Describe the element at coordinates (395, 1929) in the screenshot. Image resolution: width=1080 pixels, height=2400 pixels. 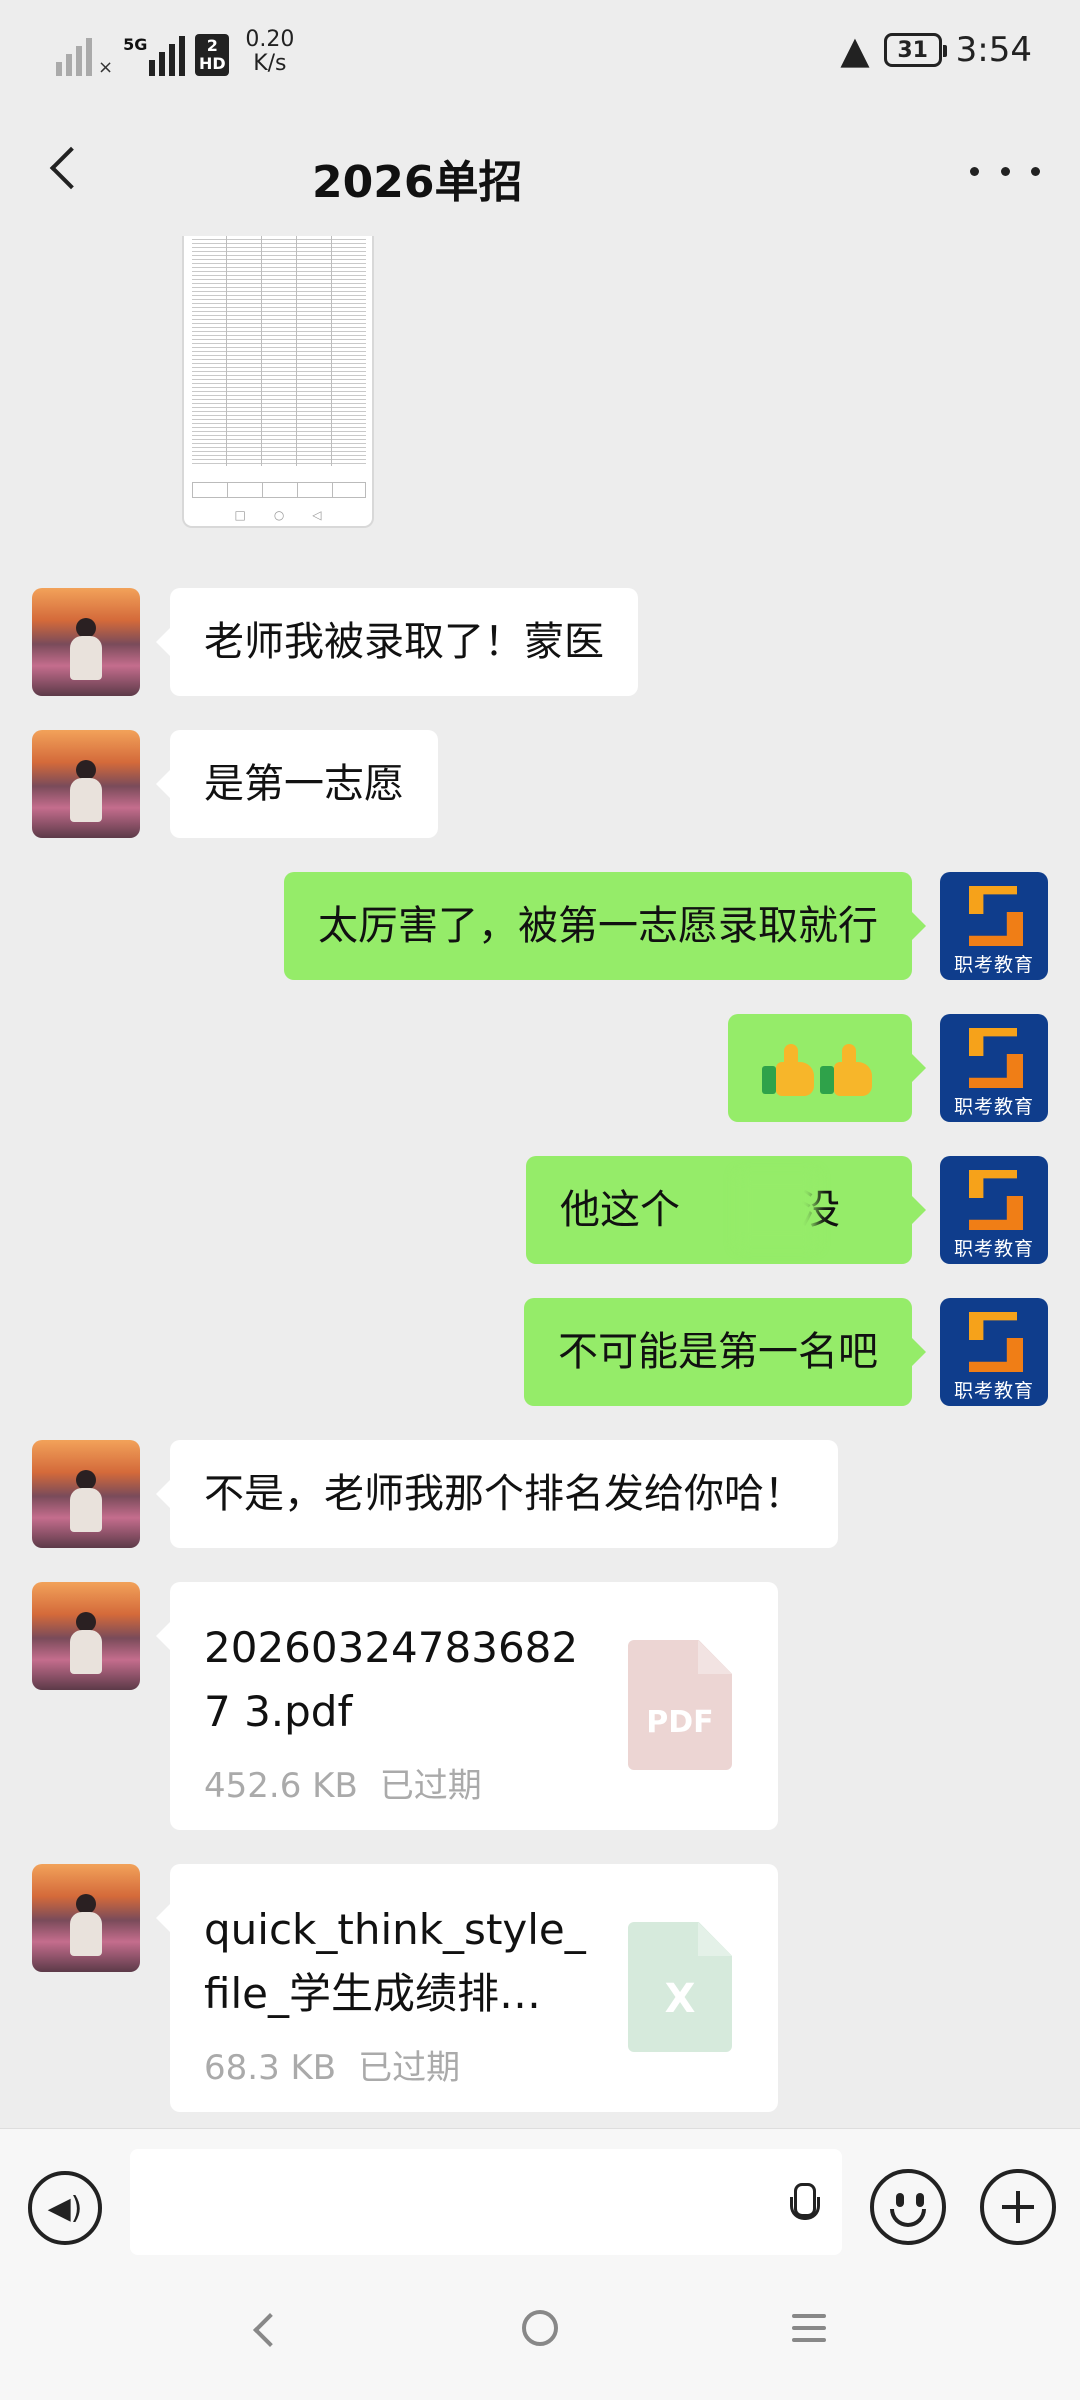
I see `file-name-line-1: quick_think_style_` at that location.